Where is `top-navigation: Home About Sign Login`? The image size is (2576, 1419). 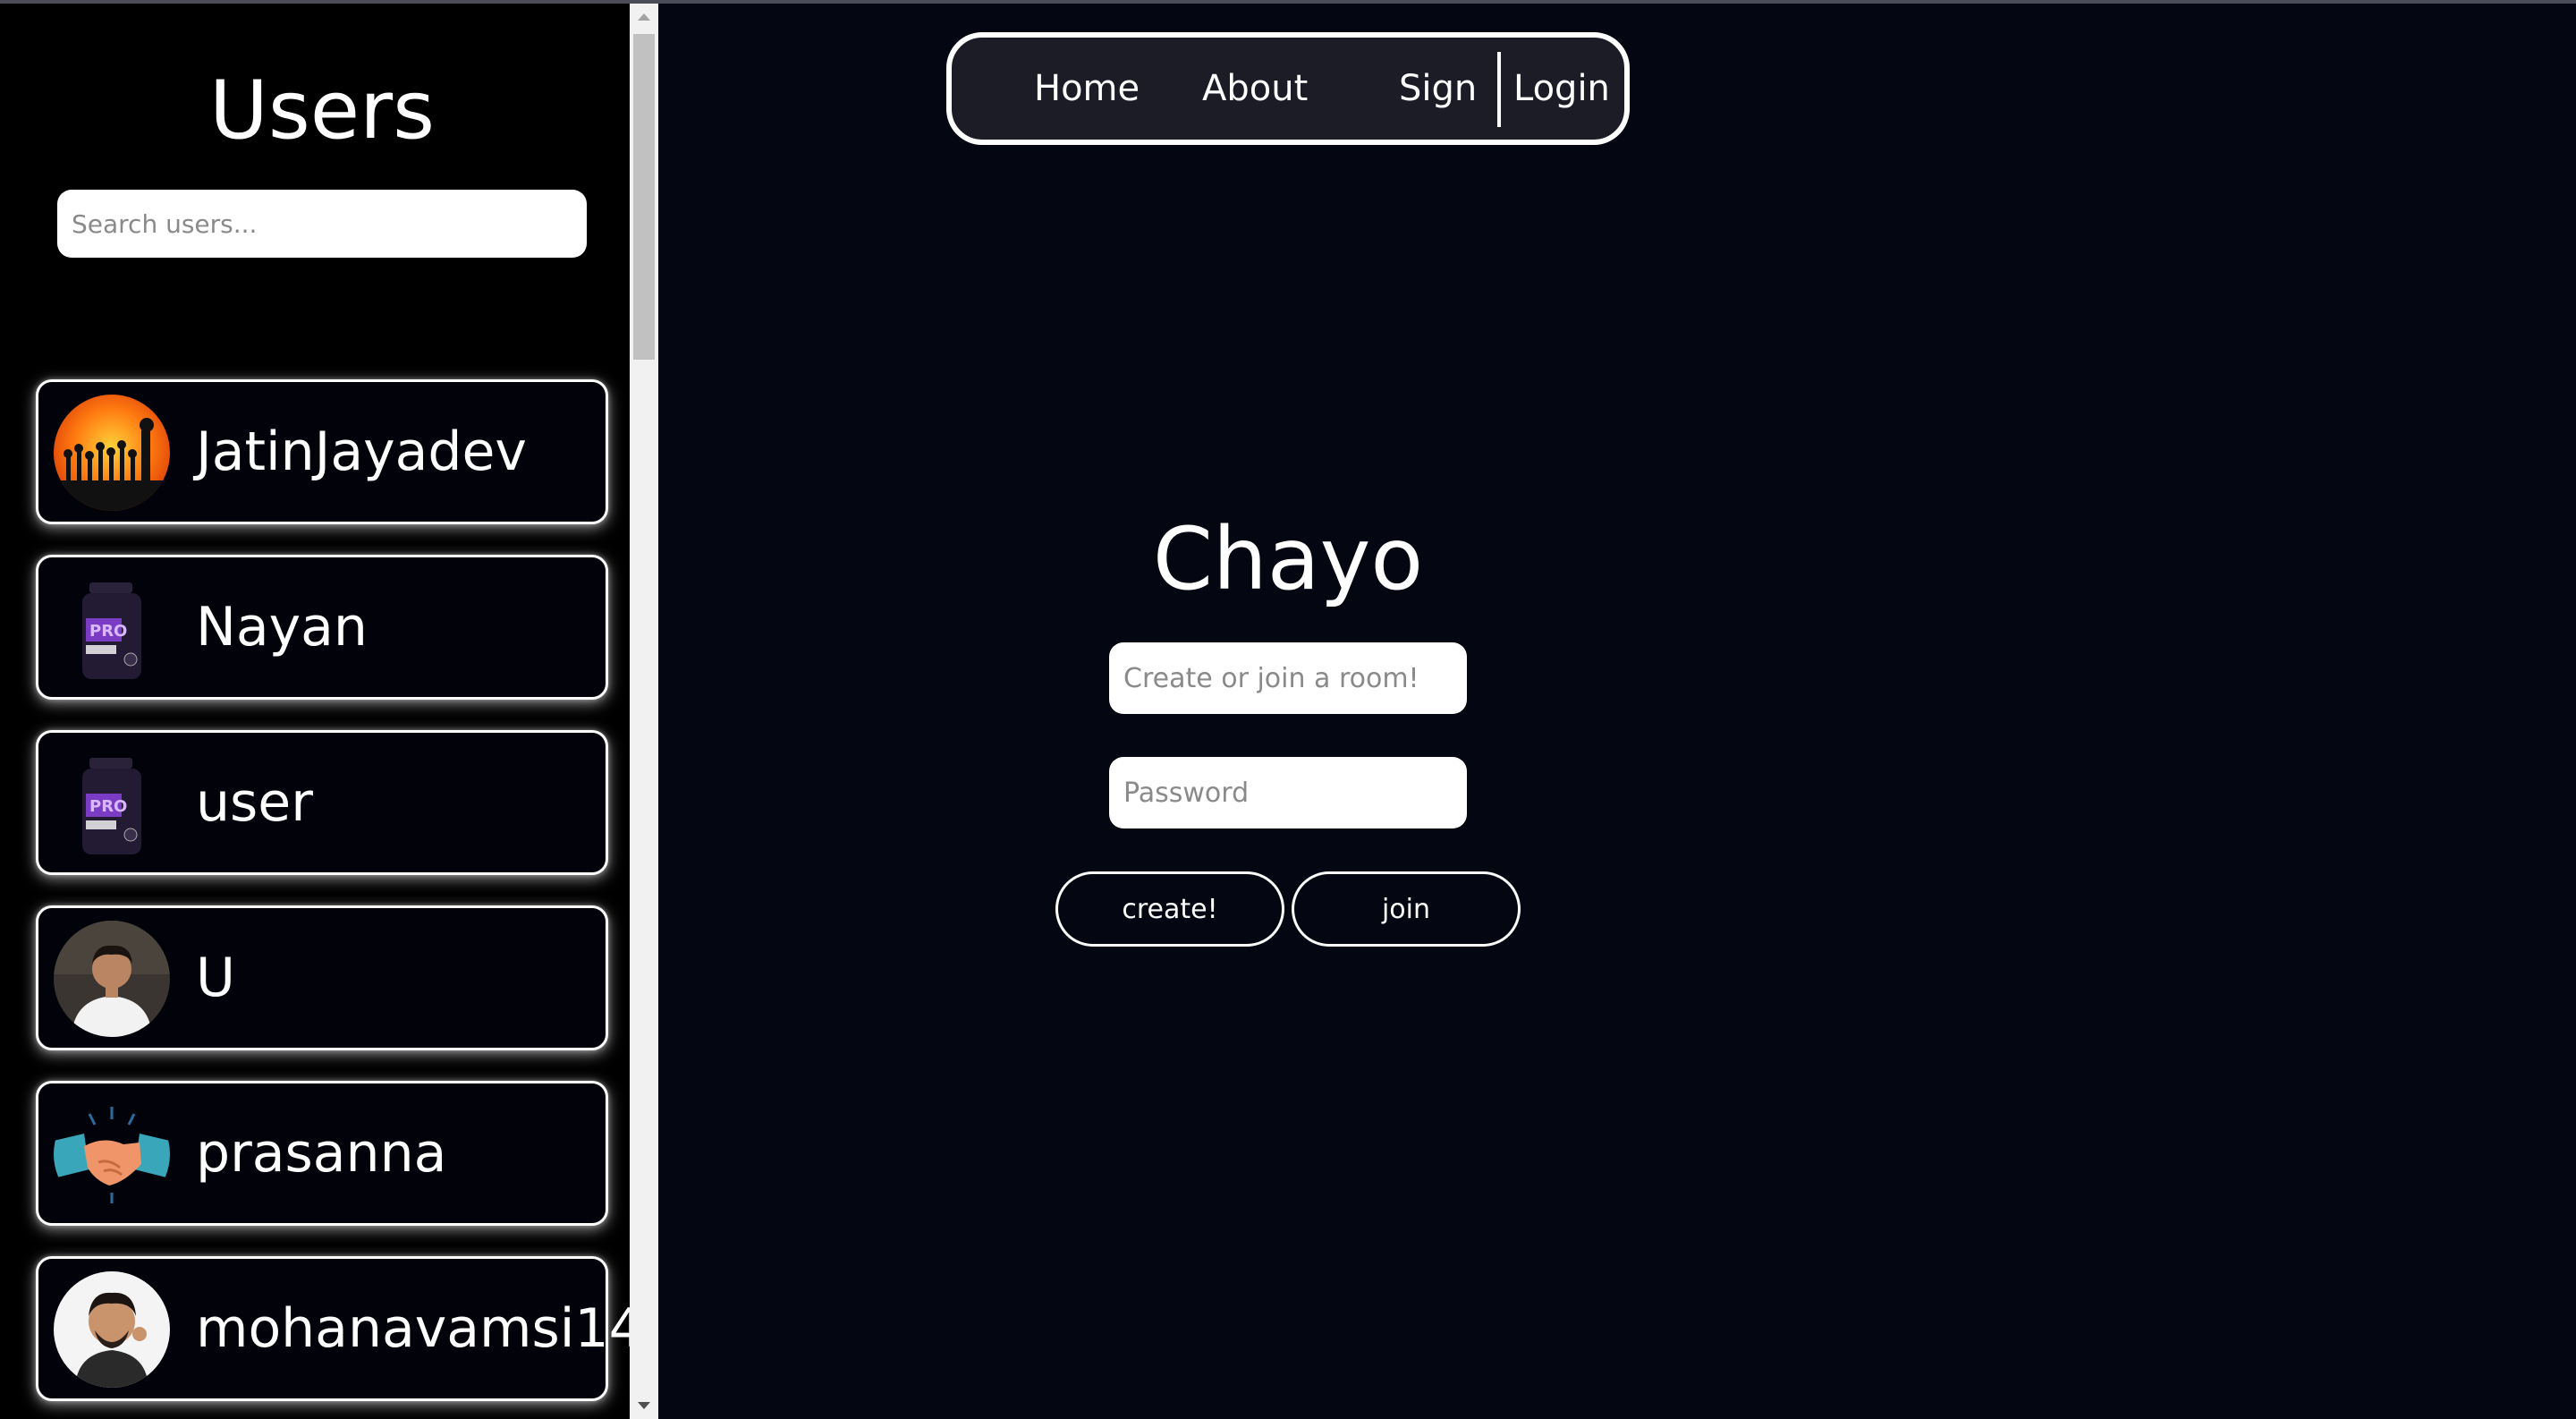 top-navigation: Home About Sign Login is located at coordinates (1288, 88).